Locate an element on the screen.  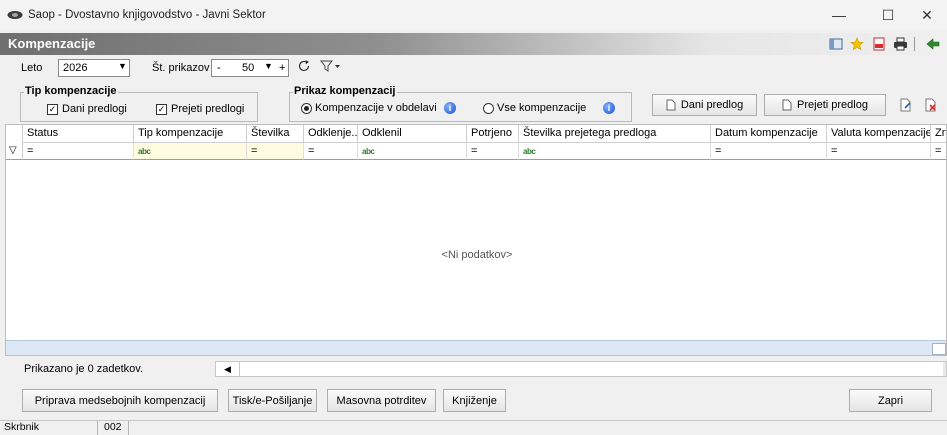
prejeti-predlog-button: Prejeti predlog is located at coordinates (825, 105).